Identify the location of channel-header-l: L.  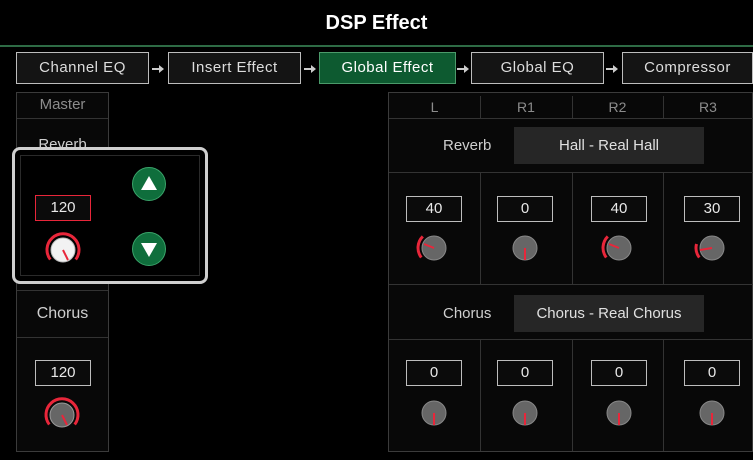
(434, 107).